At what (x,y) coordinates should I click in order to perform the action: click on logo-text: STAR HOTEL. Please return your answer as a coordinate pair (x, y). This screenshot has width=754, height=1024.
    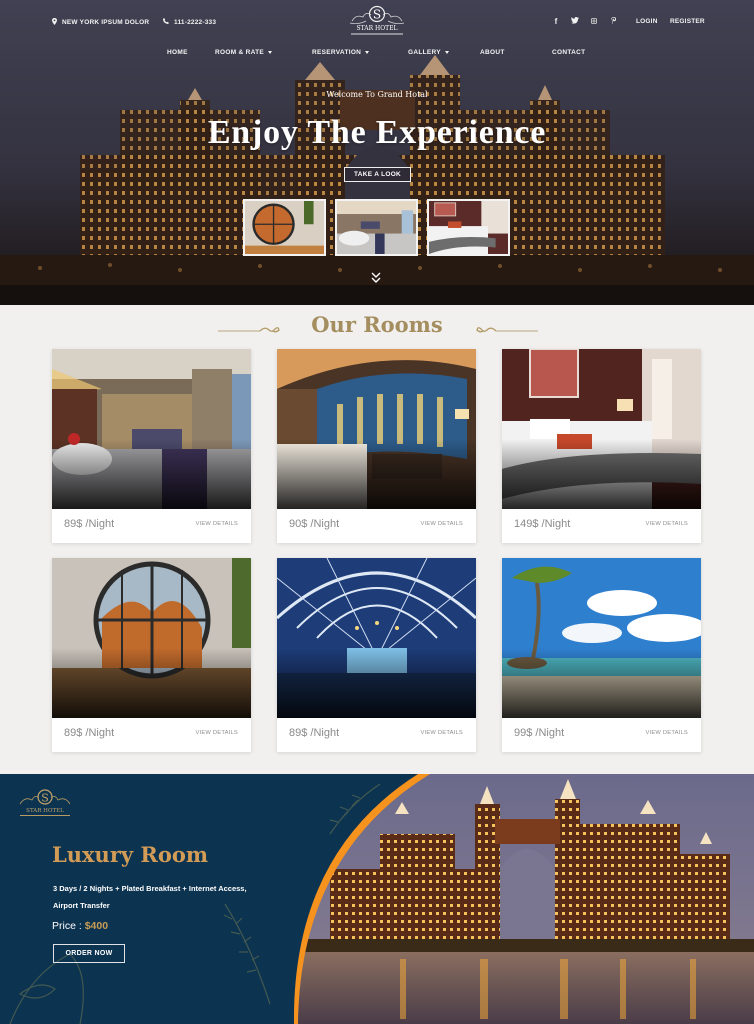
    Looking at the image, I should click on (376, 28).